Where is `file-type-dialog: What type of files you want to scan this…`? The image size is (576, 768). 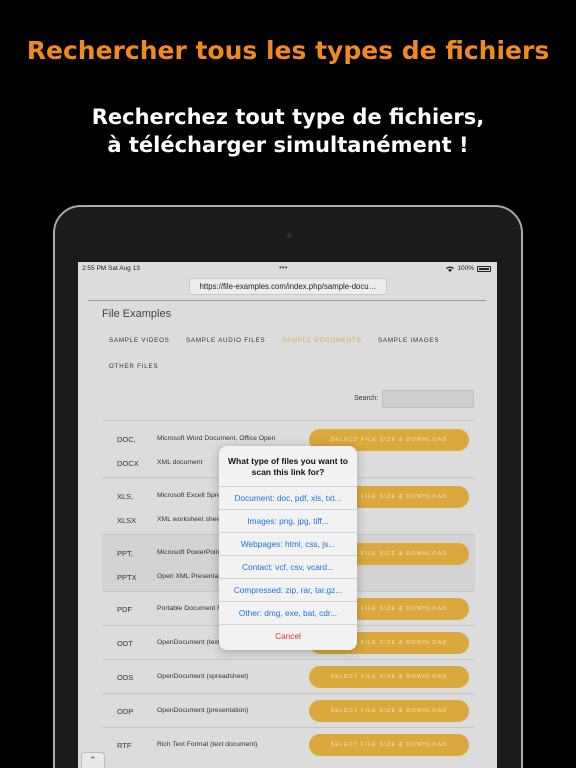
file-type-dialog: What type of files you want to scan this… is located at coordinates (288, 548).